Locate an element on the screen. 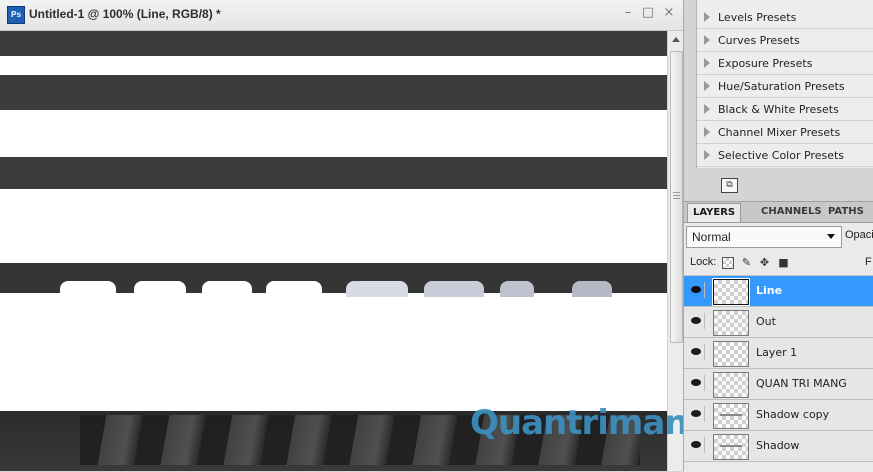 This screenshot has height=472, width=873. lock-icon: ■ is located at coordinates (783, 262).